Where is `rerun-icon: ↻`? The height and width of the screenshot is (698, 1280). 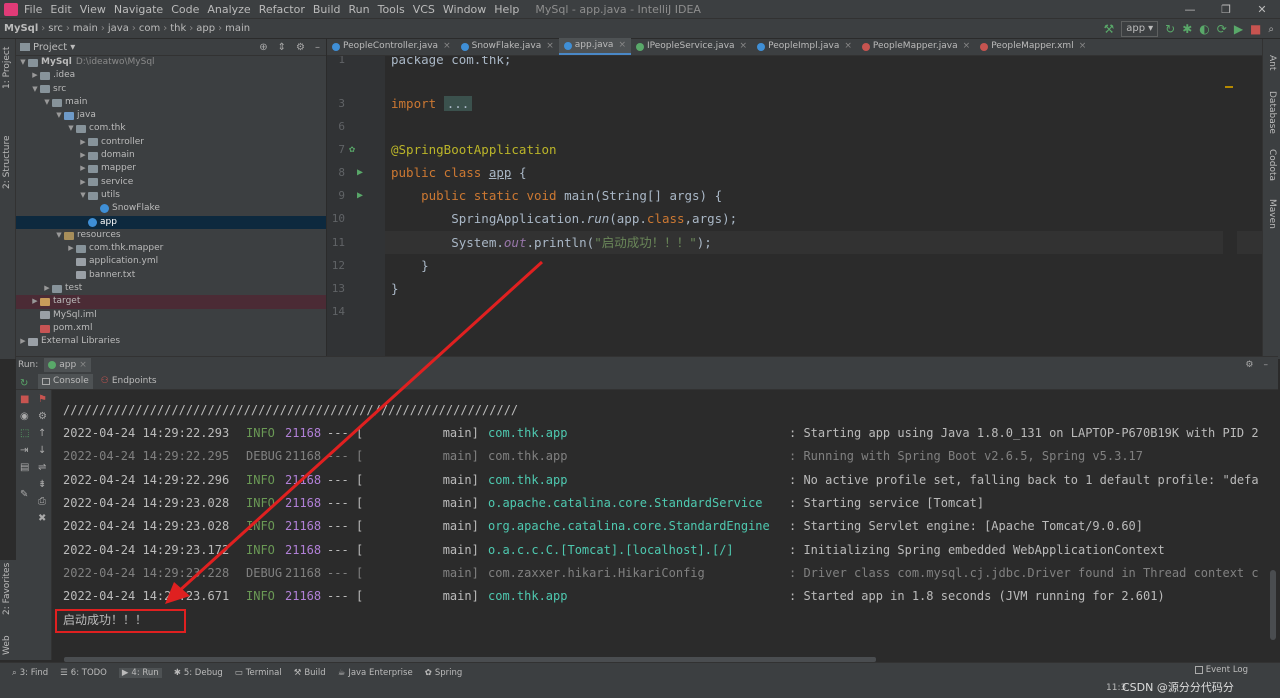
rerun-icon: ↻ is located at coordinates (1170, 29).